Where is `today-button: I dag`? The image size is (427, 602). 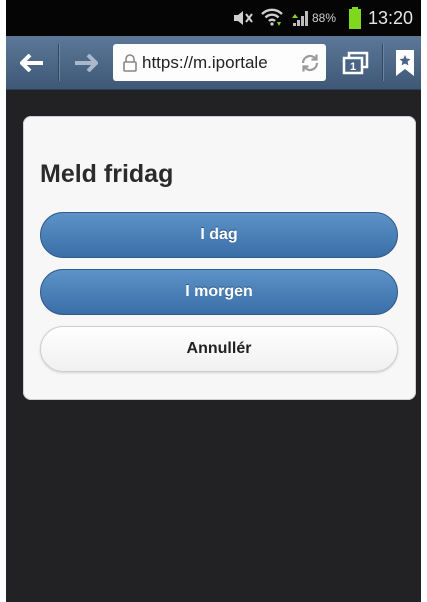 today-button: I dag is located at coordinates (219, 235).